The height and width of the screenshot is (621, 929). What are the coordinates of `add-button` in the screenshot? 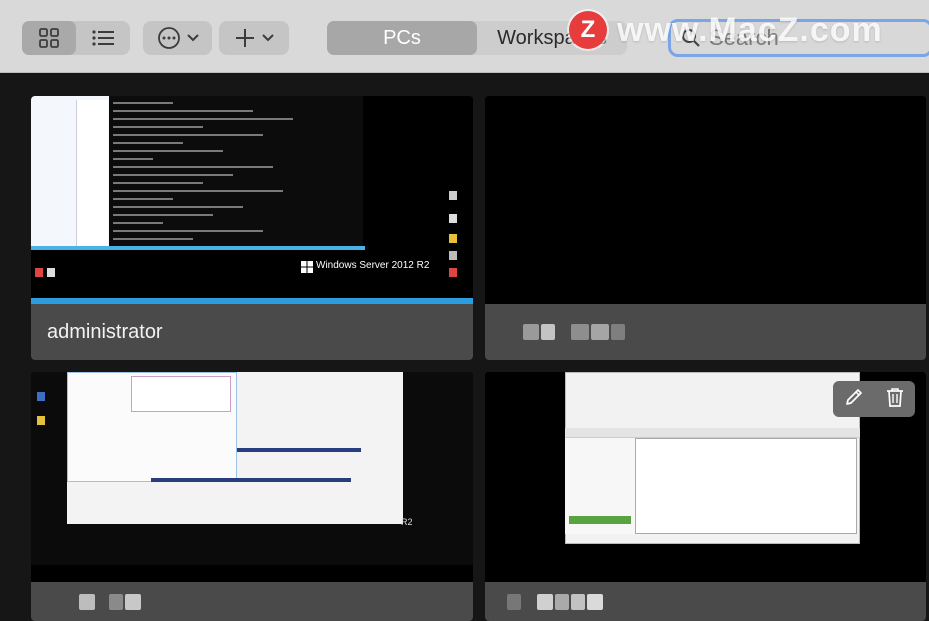 It's located at (254, 38).